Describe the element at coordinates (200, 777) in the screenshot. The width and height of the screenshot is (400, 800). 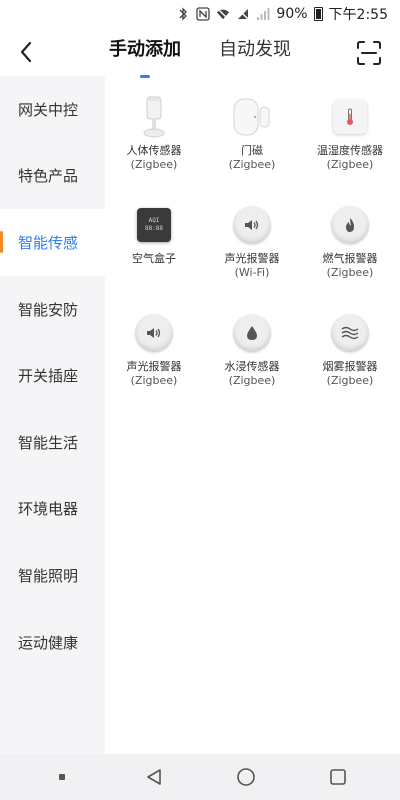
I see `system-nav-bar` at that location.